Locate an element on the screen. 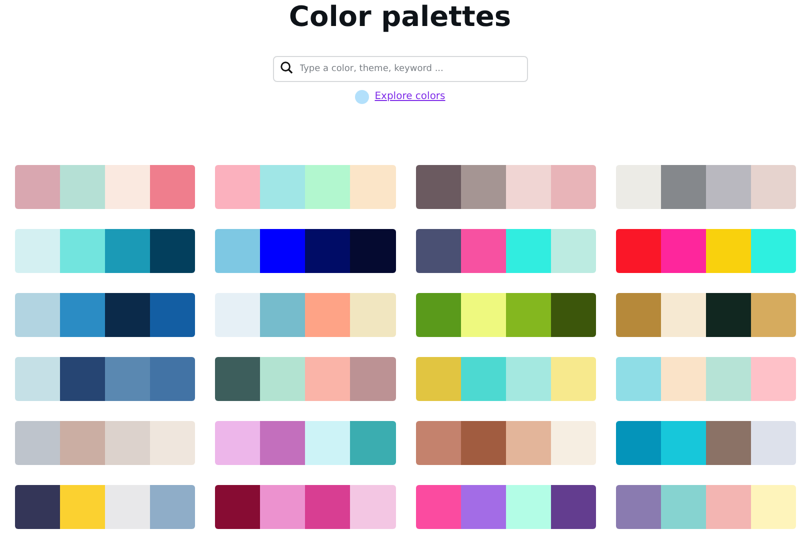  search-icon is located at coordinates (286, 67).